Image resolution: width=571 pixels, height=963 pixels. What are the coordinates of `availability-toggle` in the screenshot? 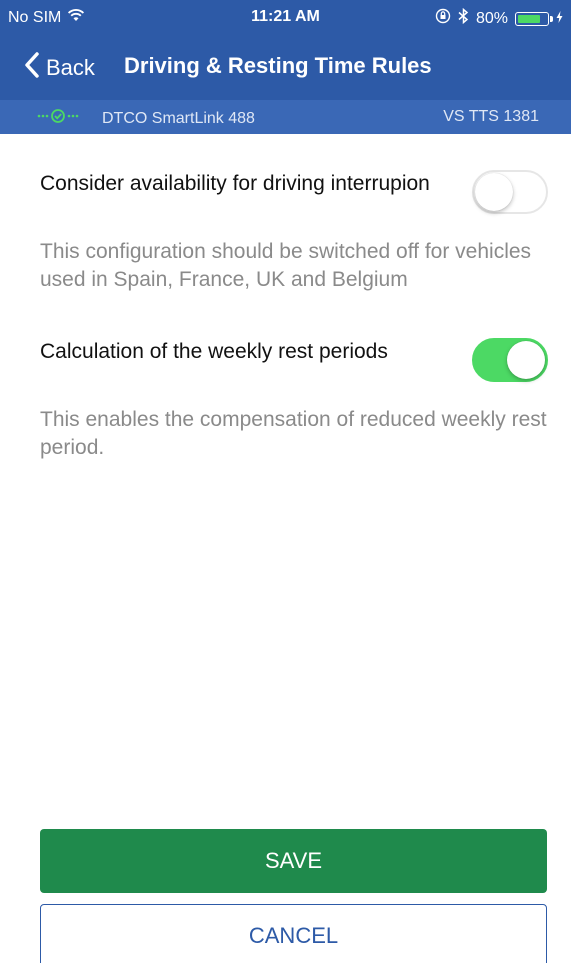 It's located at (510, 192).